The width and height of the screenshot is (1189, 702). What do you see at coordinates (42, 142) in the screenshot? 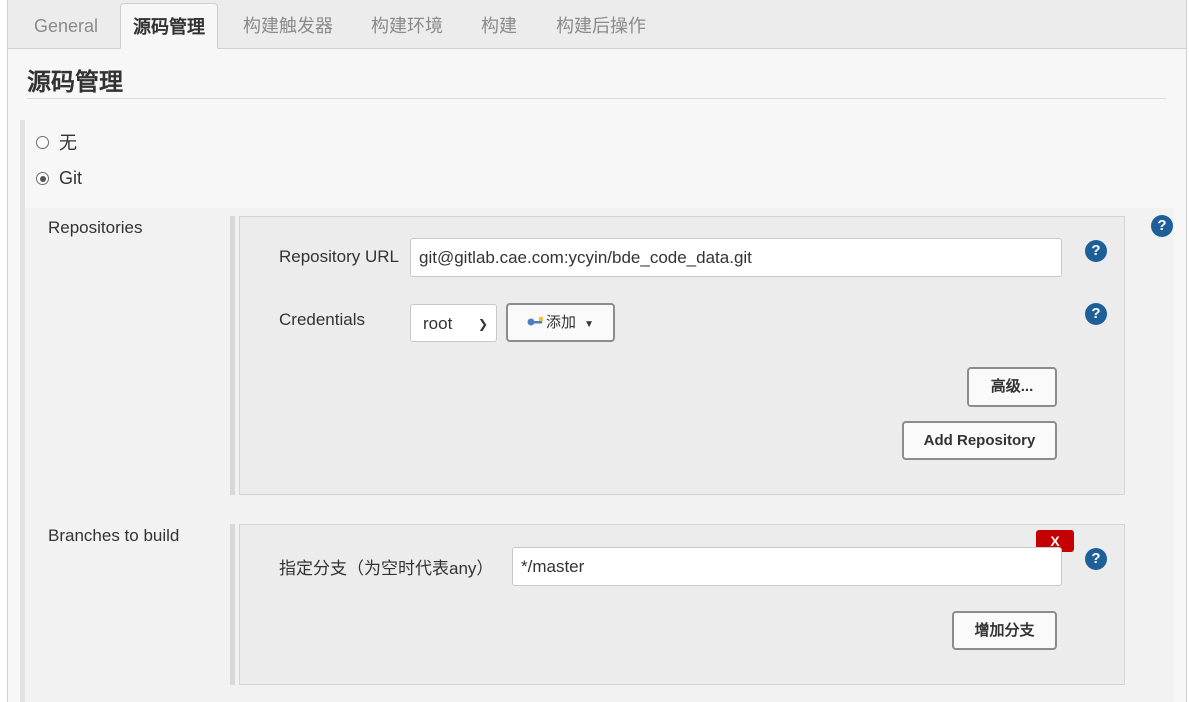
I see `radio-none` at bounding box center [42, 142].